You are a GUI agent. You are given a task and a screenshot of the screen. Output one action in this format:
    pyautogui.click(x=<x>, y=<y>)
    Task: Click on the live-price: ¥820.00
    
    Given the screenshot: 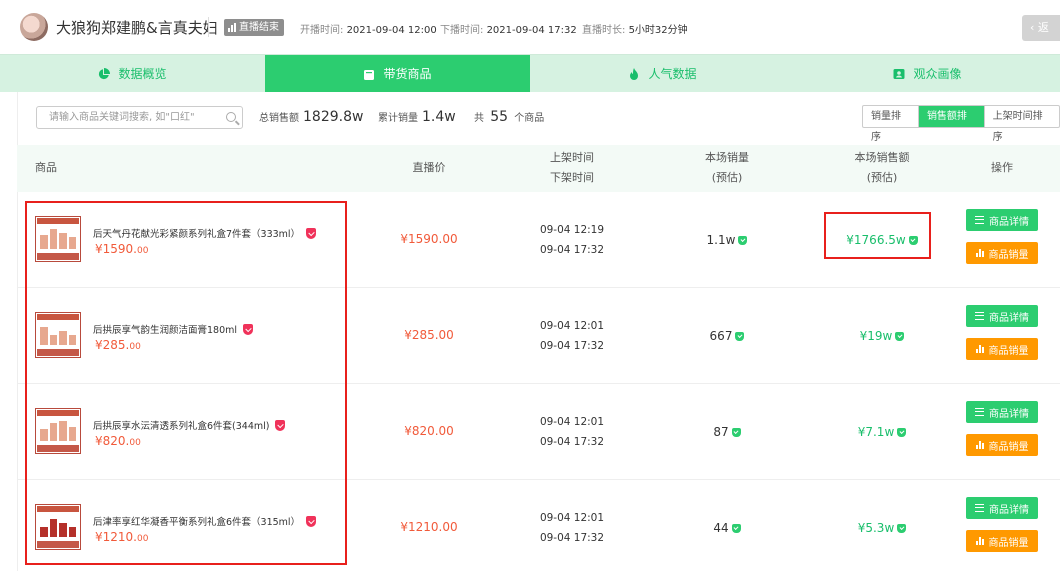 What is the action you would take?
    pyautogui.click(x=429, y=431)
    